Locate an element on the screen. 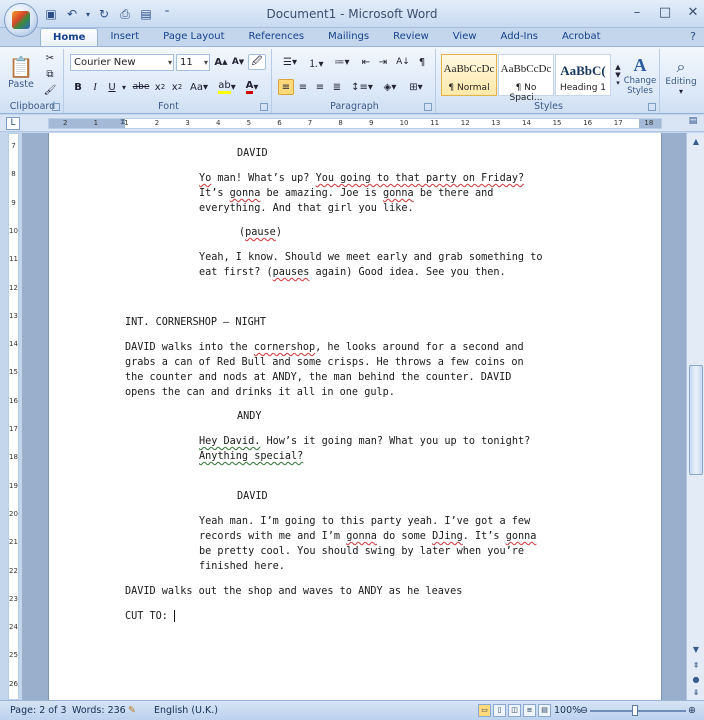 The image size is (704, 720). align-center-icon: ≡ is located at coordinates (303, 87).